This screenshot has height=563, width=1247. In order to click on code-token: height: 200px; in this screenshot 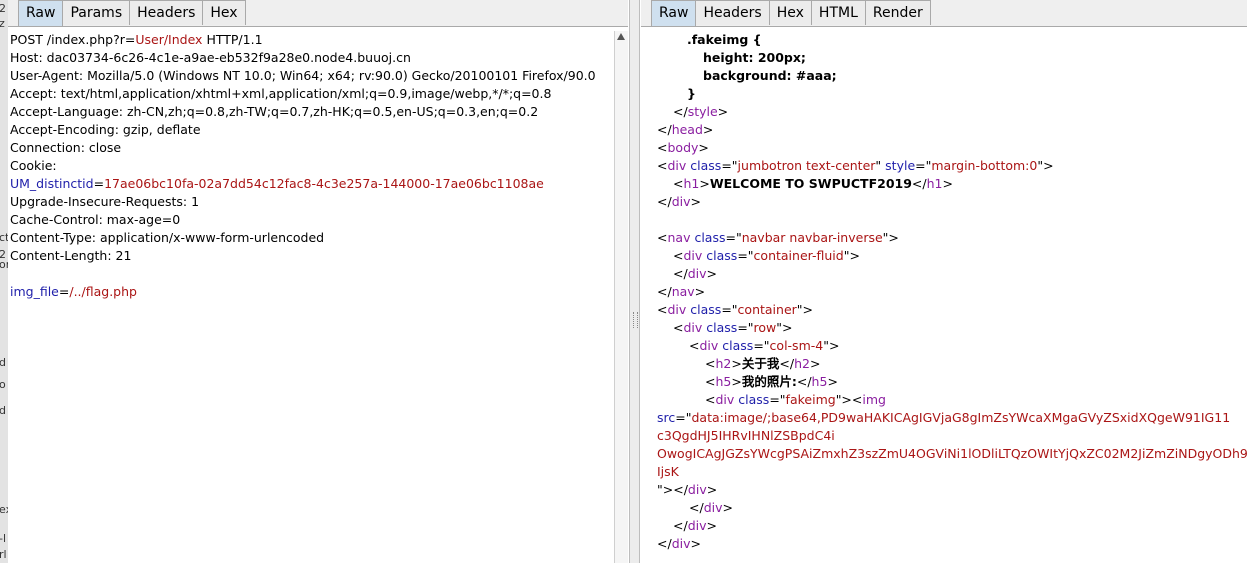, I will do `click(754, 57)`.